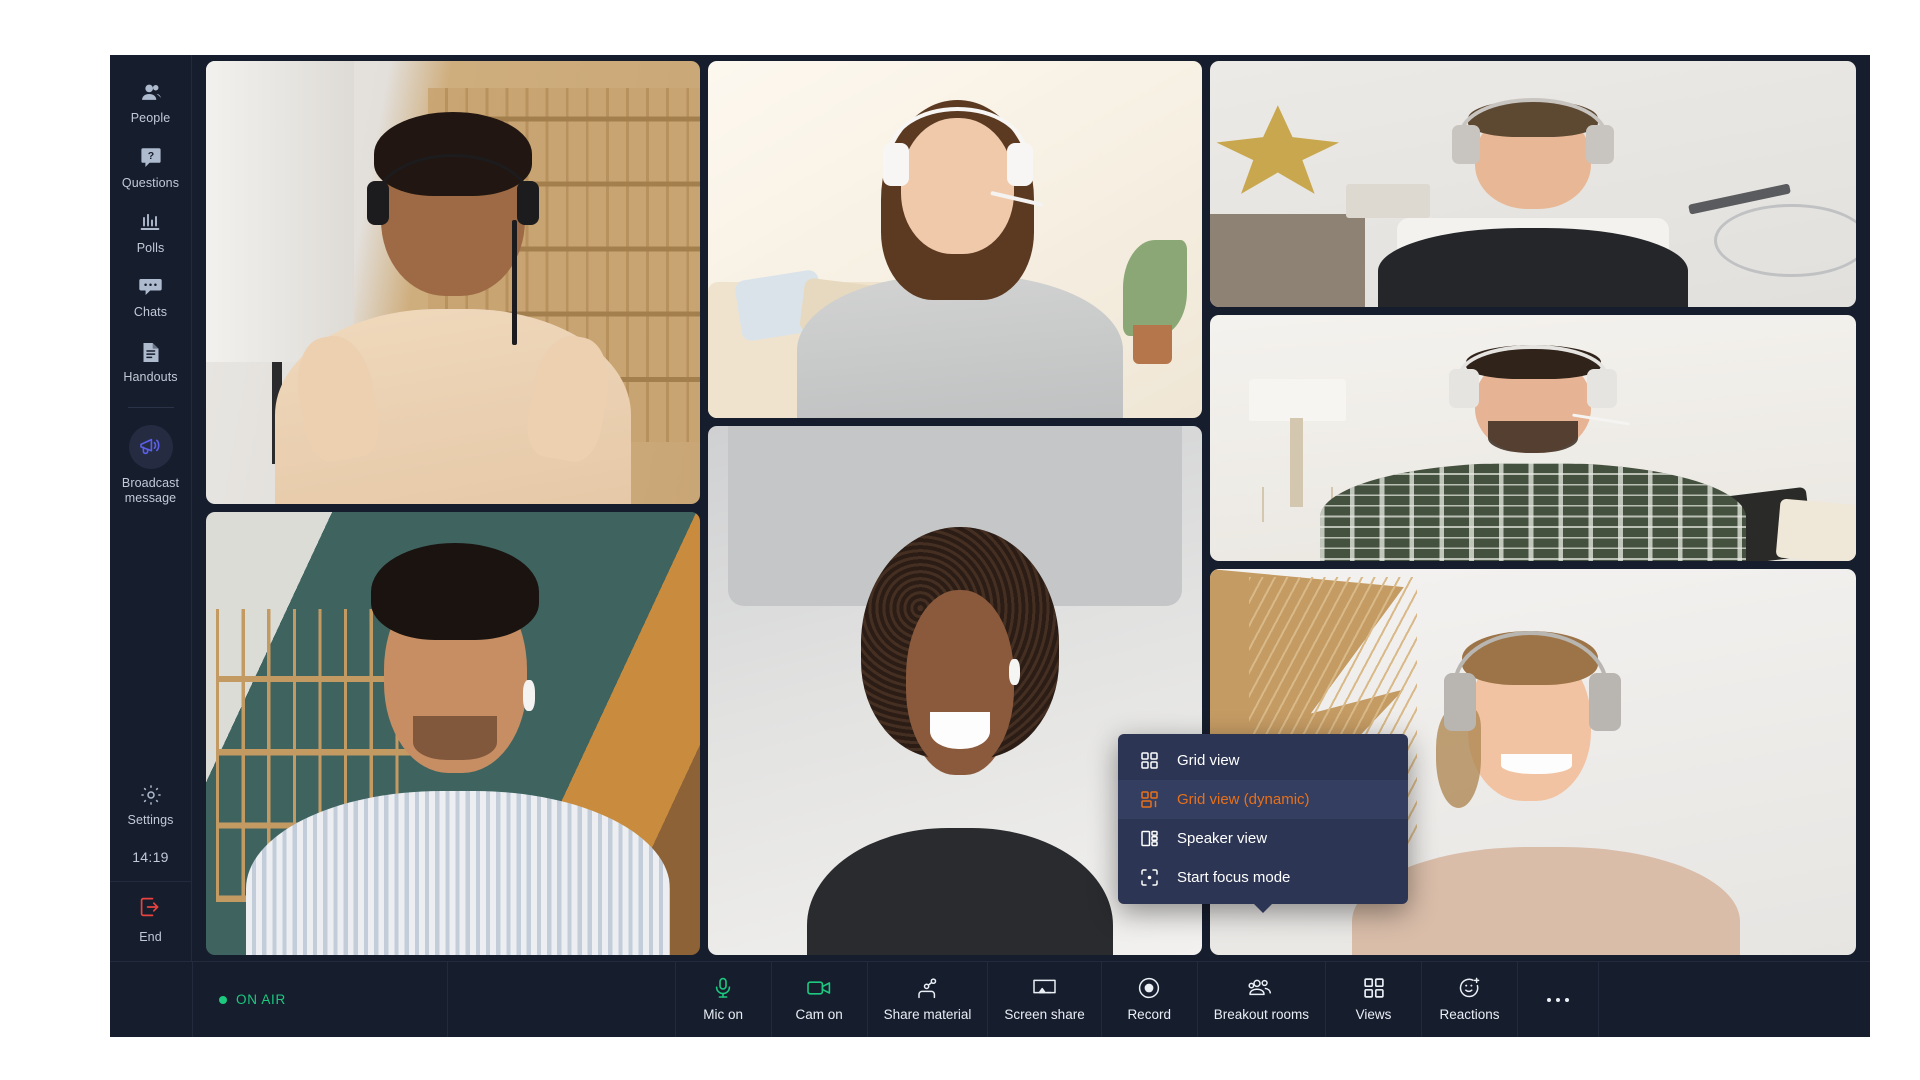 Image resolution: width=1920 pixels, height=1080 pixels. I want to click on megaphone-icon, so click(150, 446).